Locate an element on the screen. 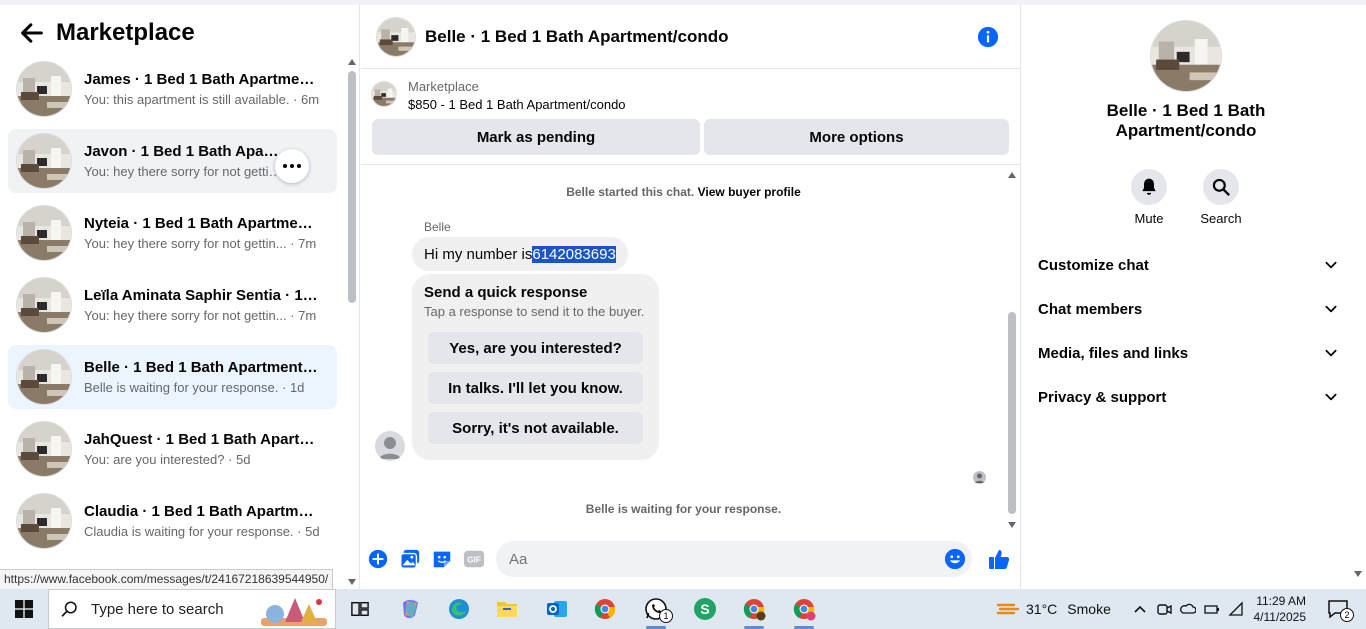 The image size is (1366, 629). wifi-icon is located at coordinates (1236, 609).